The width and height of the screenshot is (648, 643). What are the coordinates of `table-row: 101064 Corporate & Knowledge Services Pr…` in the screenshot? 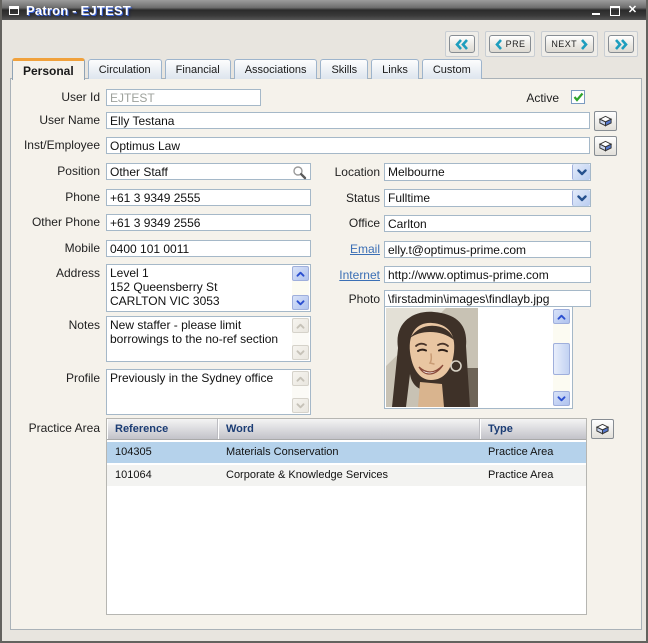 It's located at (346, 475).